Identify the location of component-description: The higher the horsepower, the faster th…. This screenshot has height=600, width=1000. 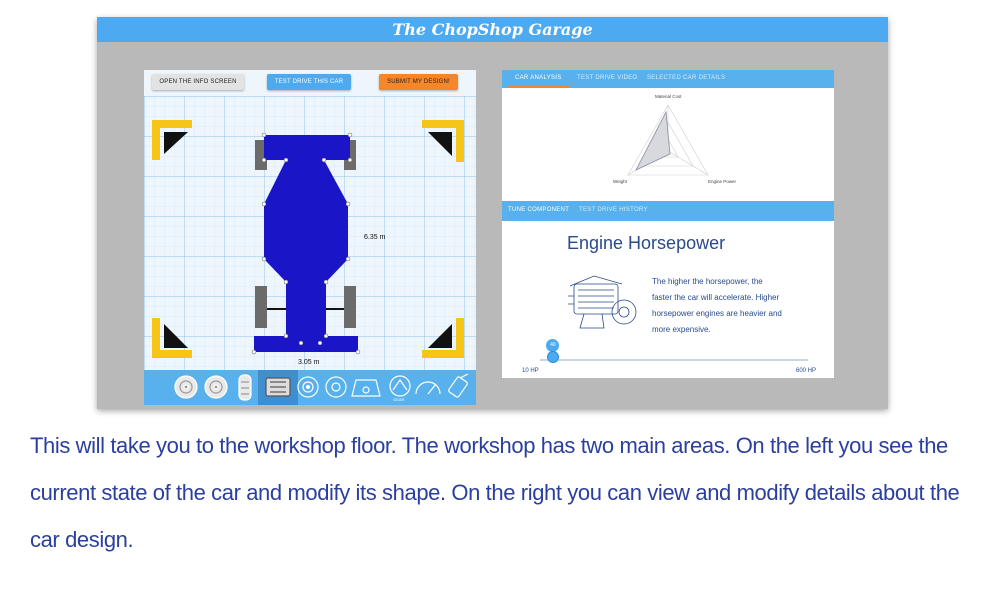
(717, 305).